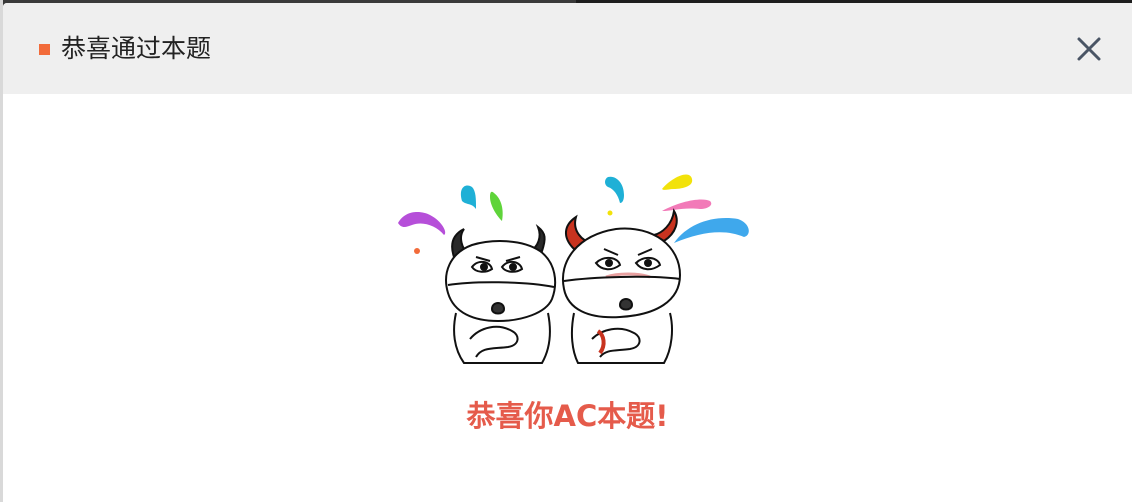 Image resolution: width=1132 pixels, height=502 pixels. I want to click on close-icon, so click(1089, 49).